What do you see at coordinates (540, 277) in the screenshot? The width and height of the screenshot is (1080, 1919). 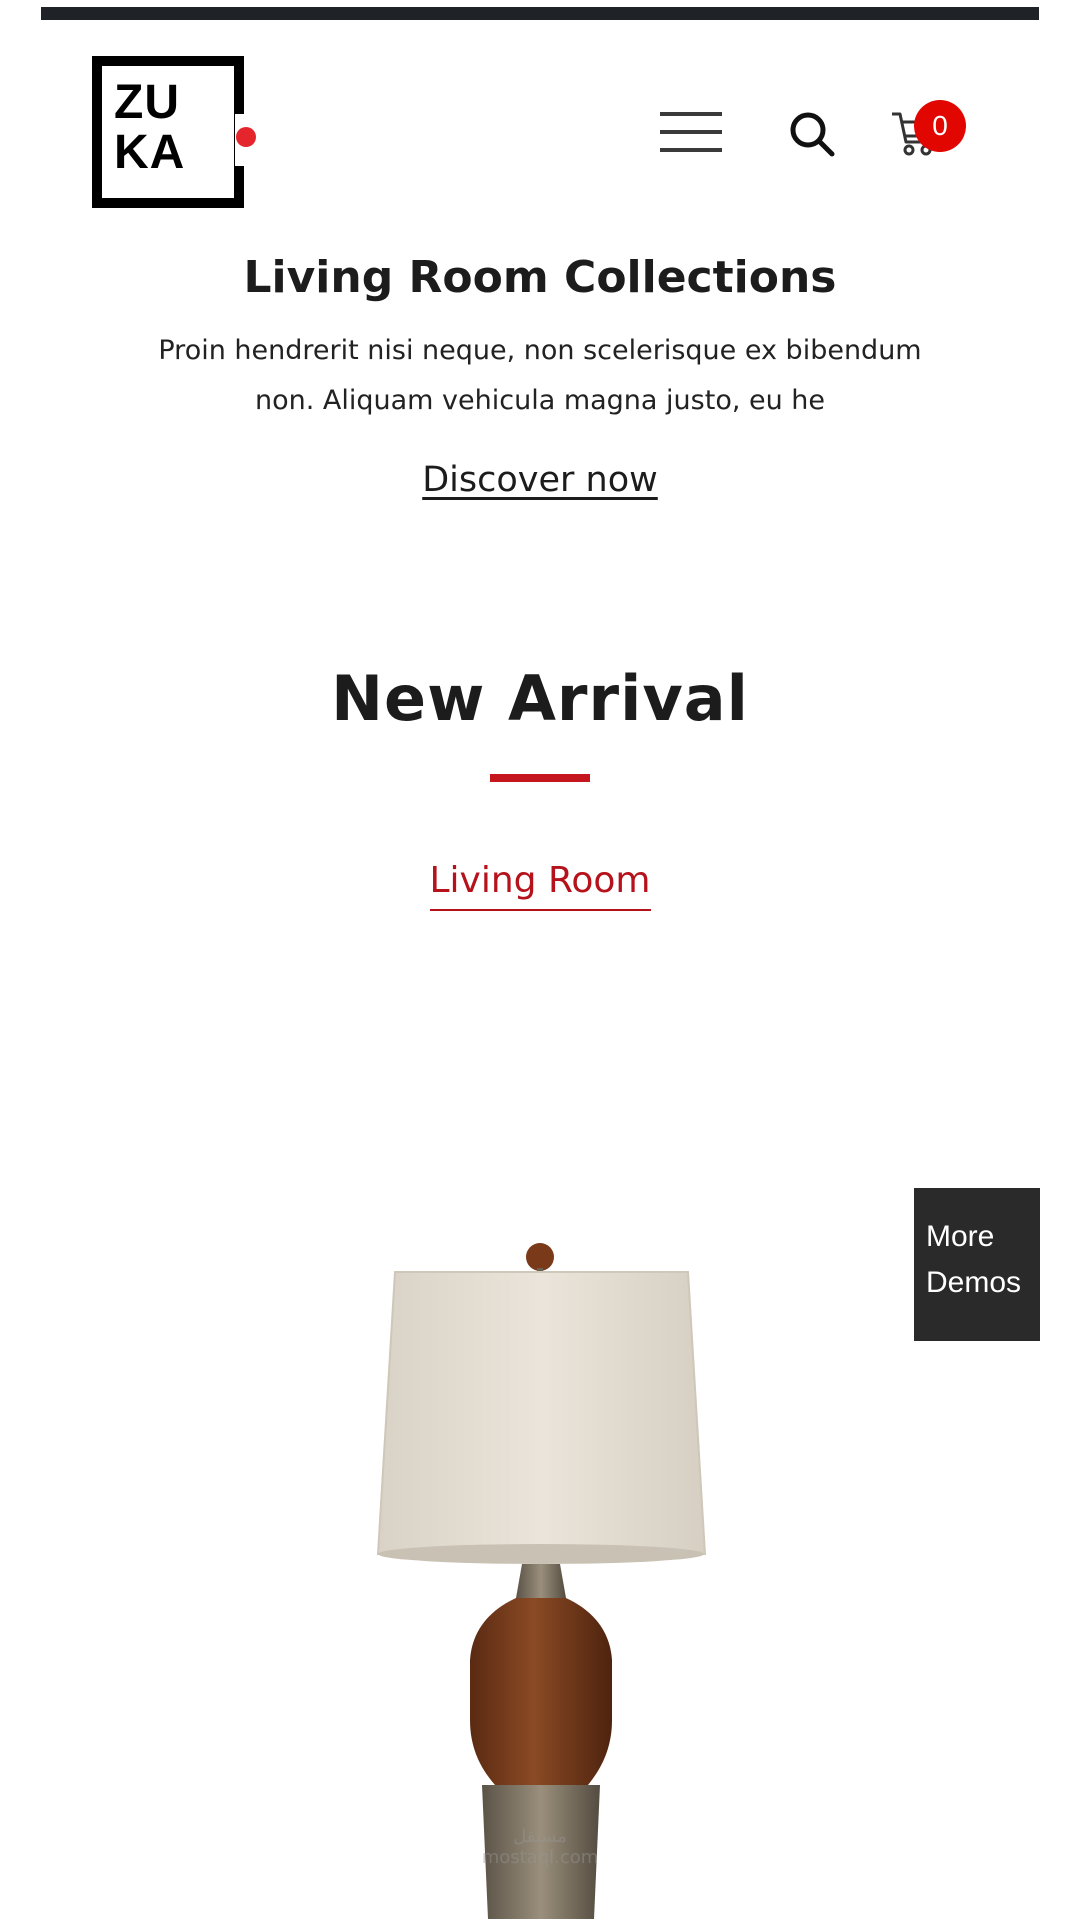 I see `hero-title: Living Room Collections` at bounding box center [540, 277].